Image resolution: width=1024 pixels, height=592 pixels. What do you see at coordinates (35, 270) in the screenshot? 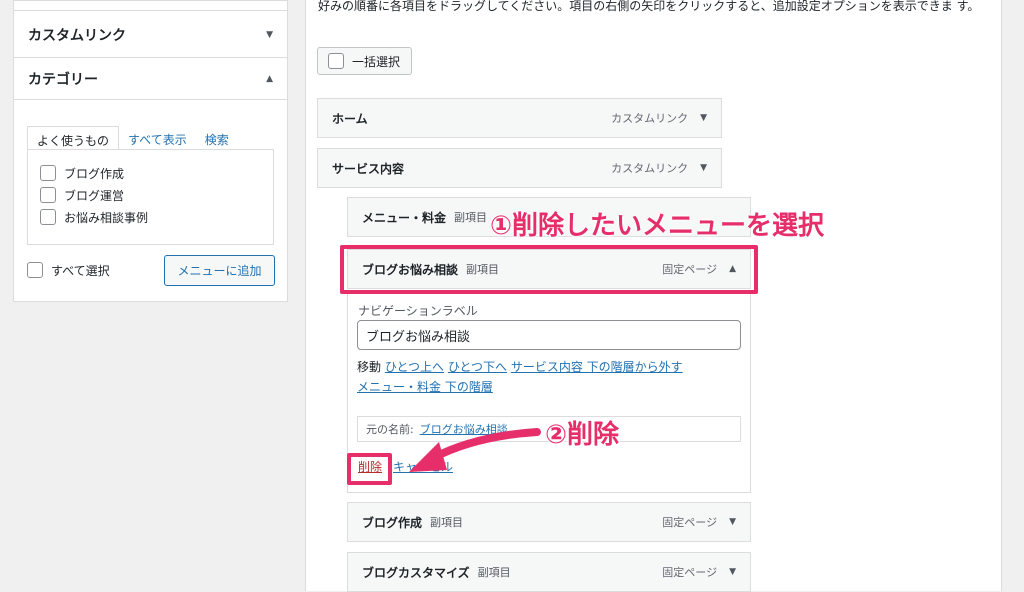
I see `select-all-checkbox` at bounding box center [35, 270].